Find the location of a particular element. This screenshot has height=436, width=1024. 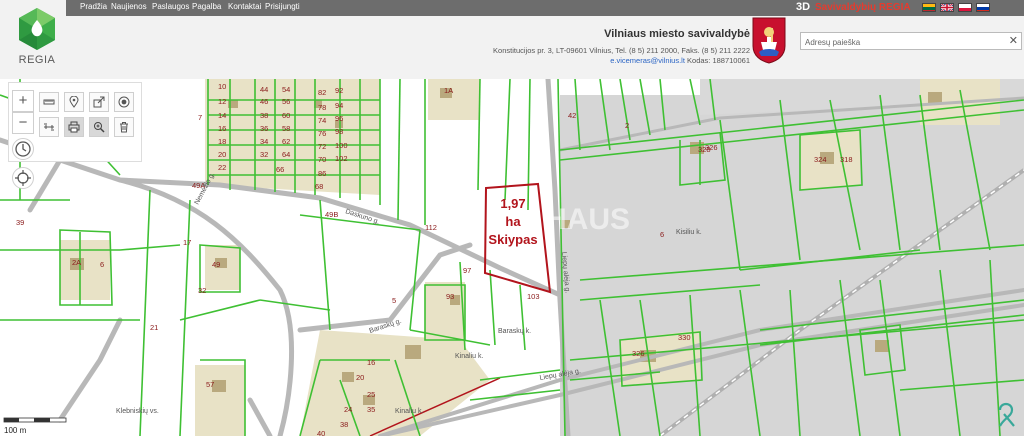

parcel-number: 97 is located at coordinates (467, 270).